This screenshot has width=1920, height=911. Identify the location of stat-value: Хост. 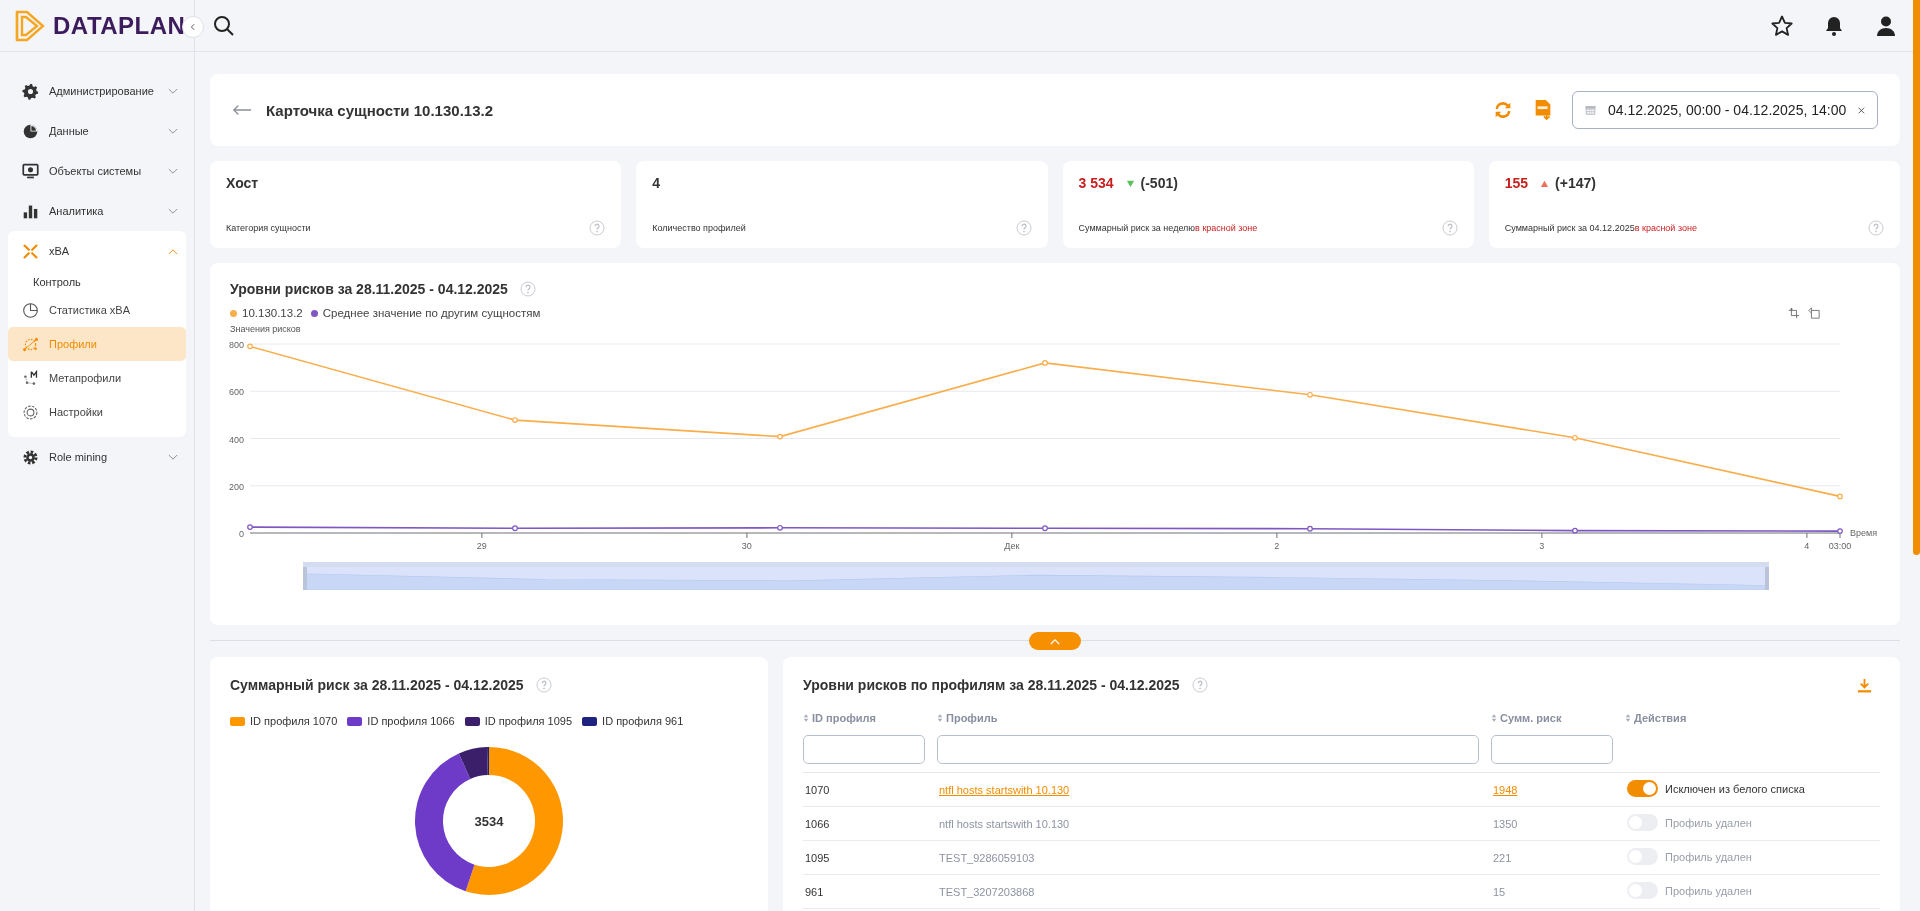
(242, 183).